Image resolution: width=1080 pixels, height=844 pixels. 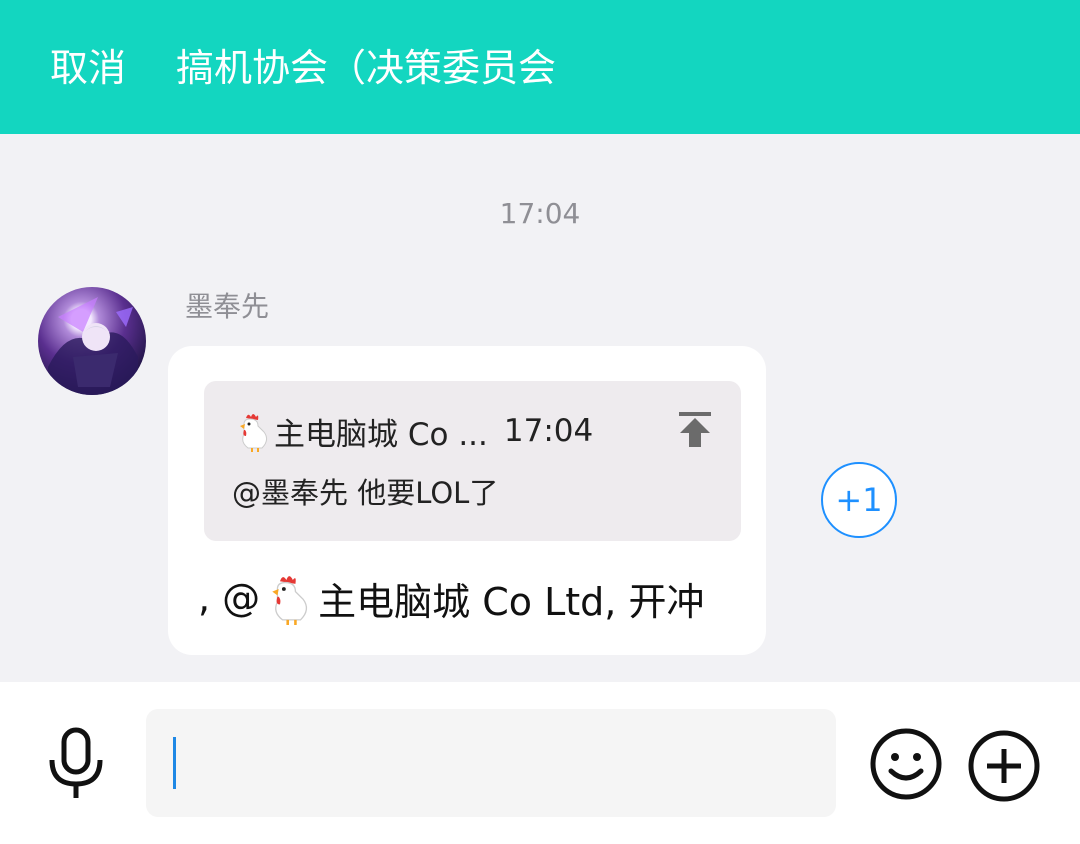 I want to click on sender-name: 墨奉先, so click(x=227, y=306).